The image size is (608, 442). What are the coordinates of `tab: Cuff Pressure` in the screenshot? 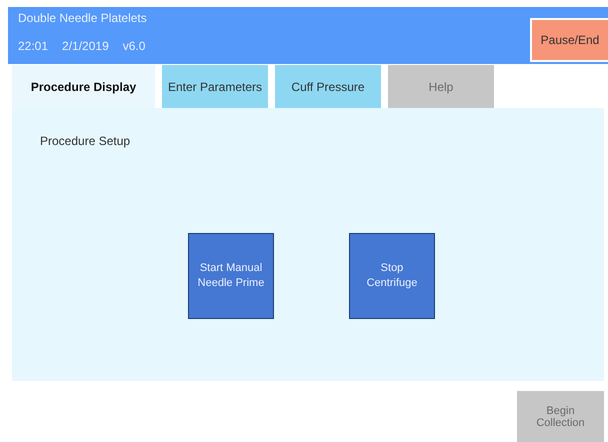 It's located at (328, 86).